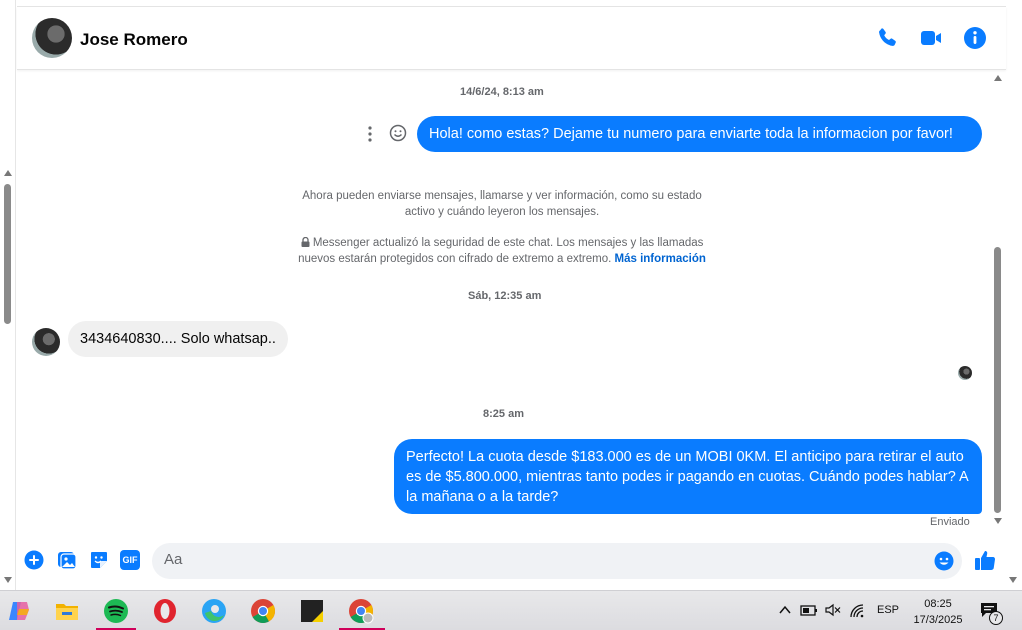  I want to click on copilot-icon, so click(19, 611).